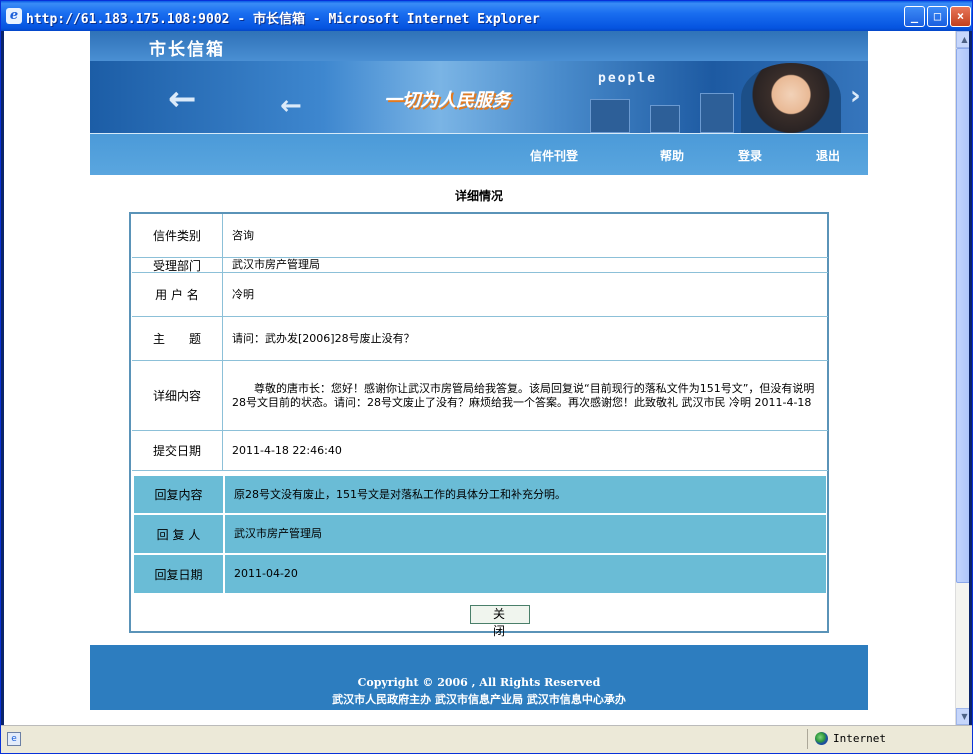 This screenshot has height=754, width=973. What do you see at coordinates (554, 155) in the screenshot?
I see `nav-item-published-letters: 信件刊登` at bounding box center [554, 155].